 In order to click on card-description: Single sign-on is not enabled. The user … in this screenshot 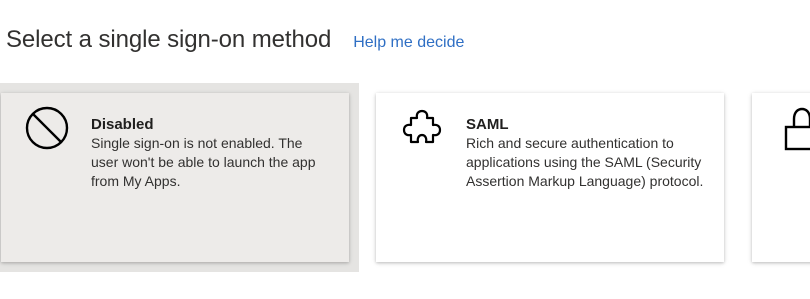, I will do `click(203, 162)`.